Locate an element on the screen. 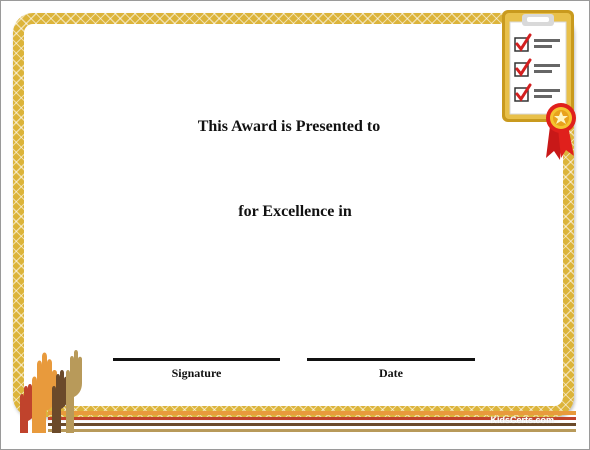 The image size is (590, 450). raised-hands-icon is located at coordinates (50, 392).